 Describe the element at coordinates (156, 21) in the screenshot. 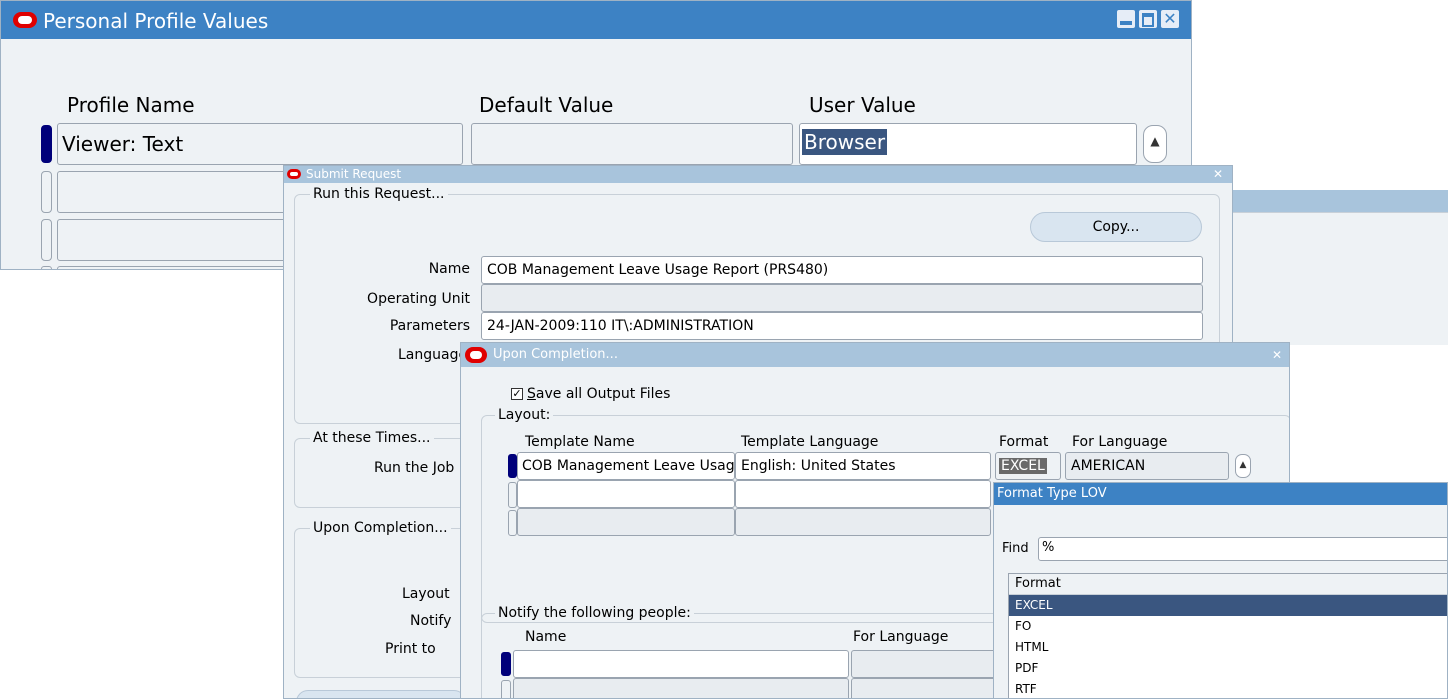

I see `profile-window-title: Personal Profile Values` at that location.